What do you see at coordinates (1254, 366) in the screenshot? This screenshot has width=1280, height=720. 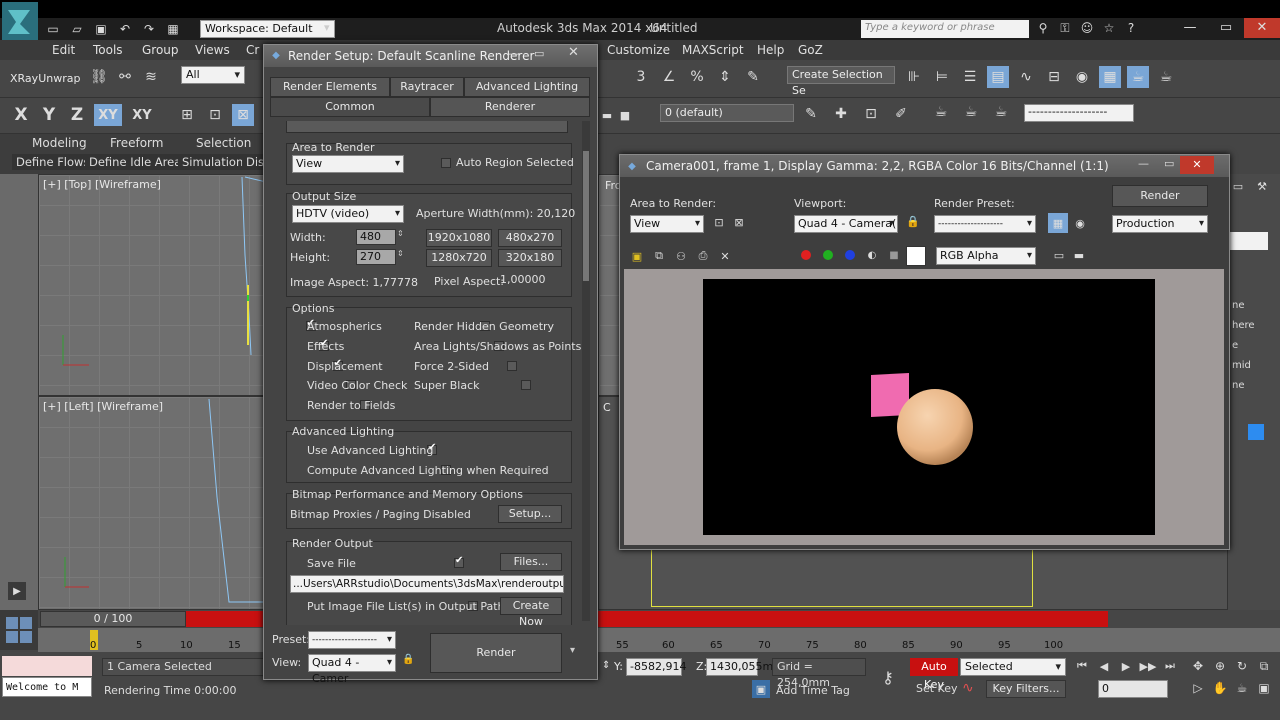 I see `object-btn-4: mid` at bounding box center [1254, 366].